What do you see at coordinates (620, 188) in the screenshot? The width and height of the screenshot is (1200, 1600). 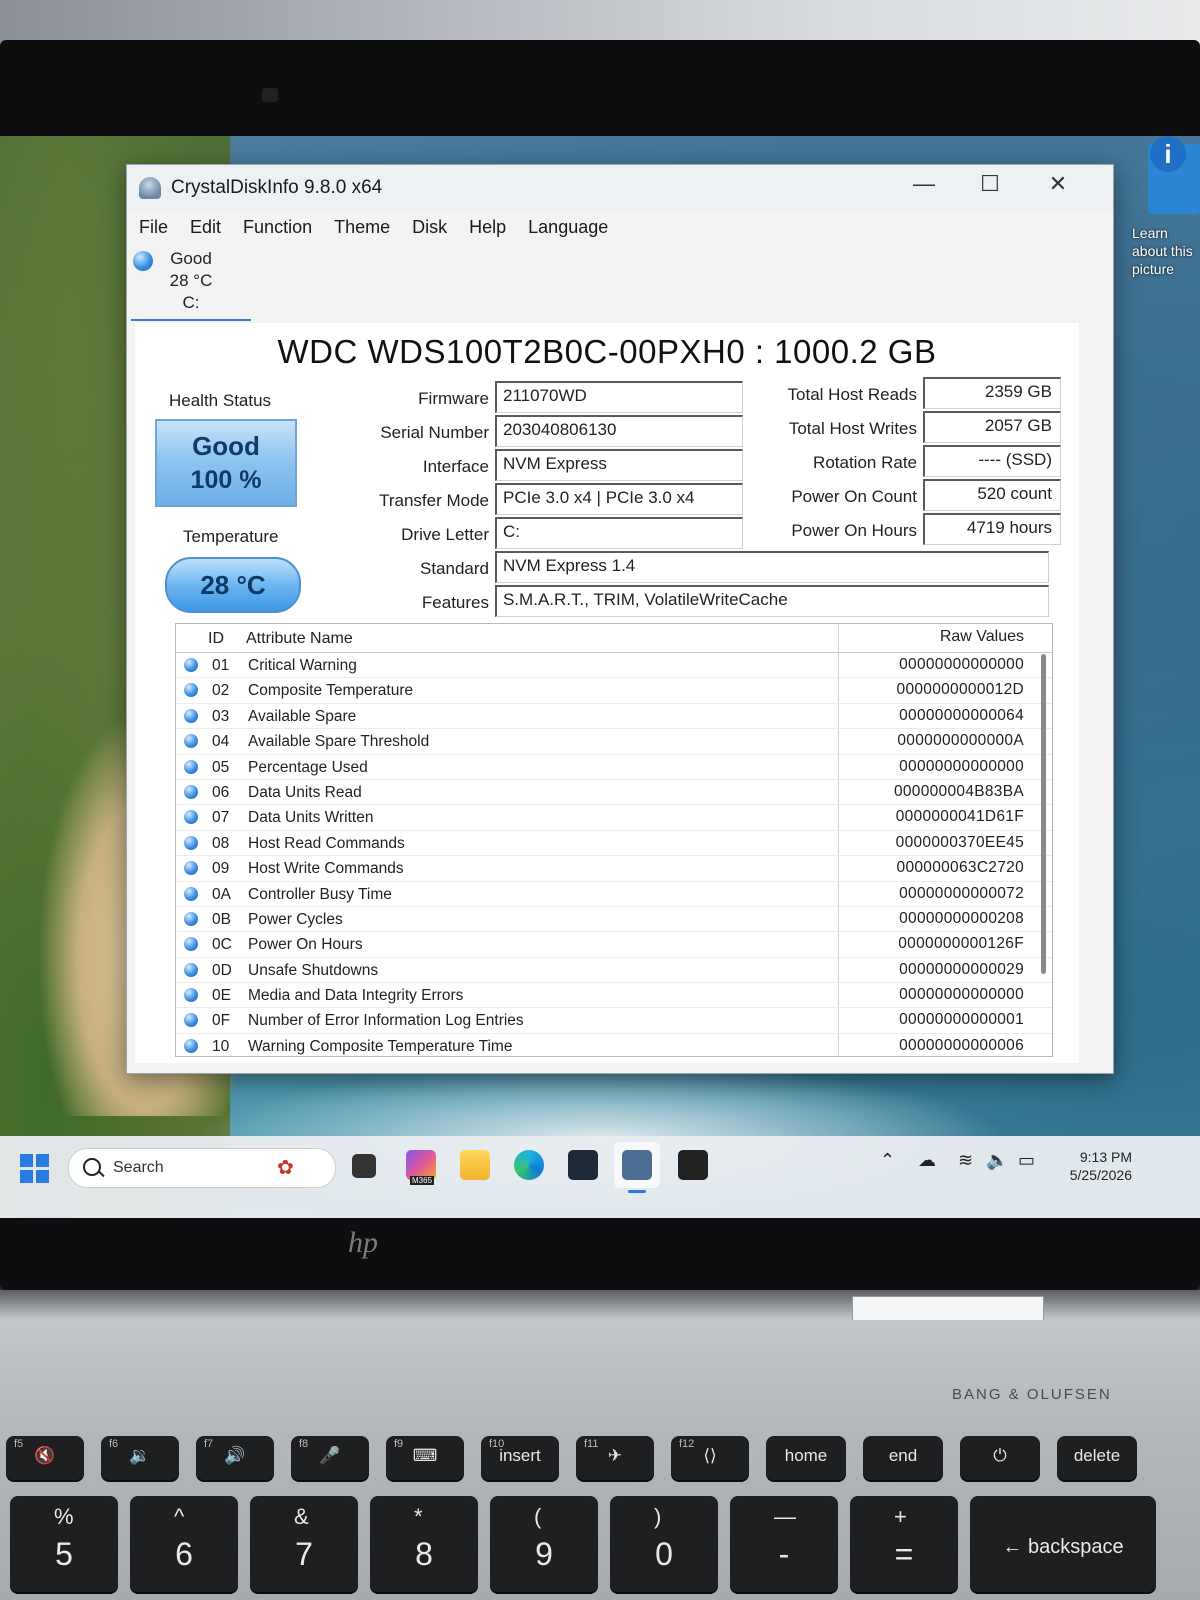 I see `title-bar: CrystalDiskInfo 9.8.0 x64 — ☐ ✕` at bounding box center [620, 188].